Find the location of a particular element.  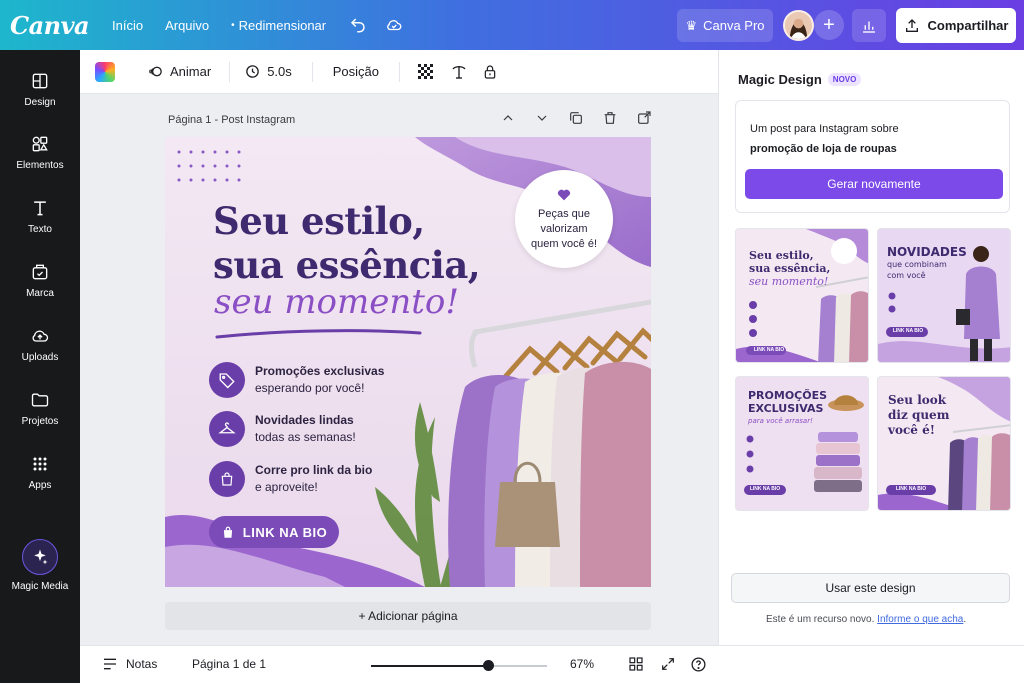

new-badge: NOVO is located at coordinates (844, 79).